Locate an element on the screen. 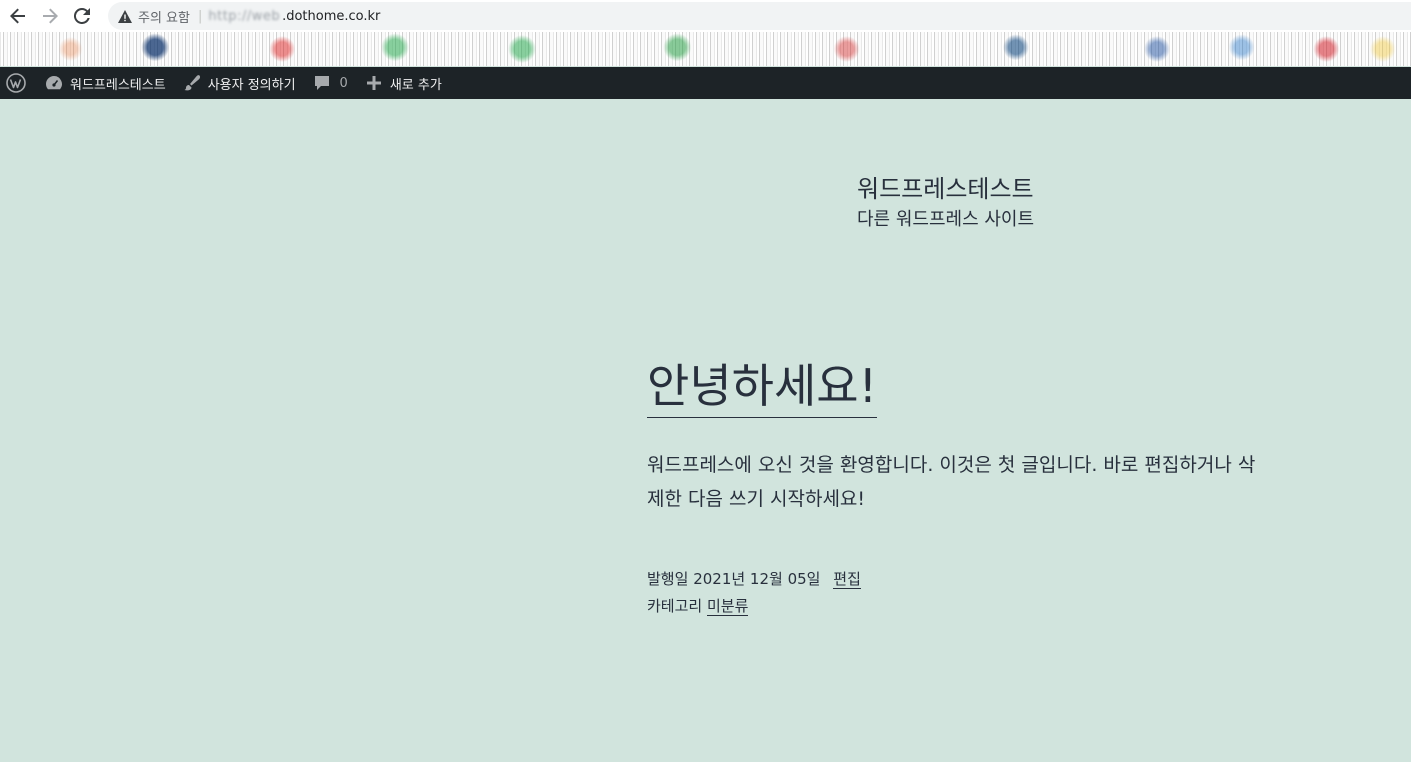 Image resolution: width=1411 pixels, height=762 pixels. site-title: 워드프레스테스트 is located at coordinates (945, 189).